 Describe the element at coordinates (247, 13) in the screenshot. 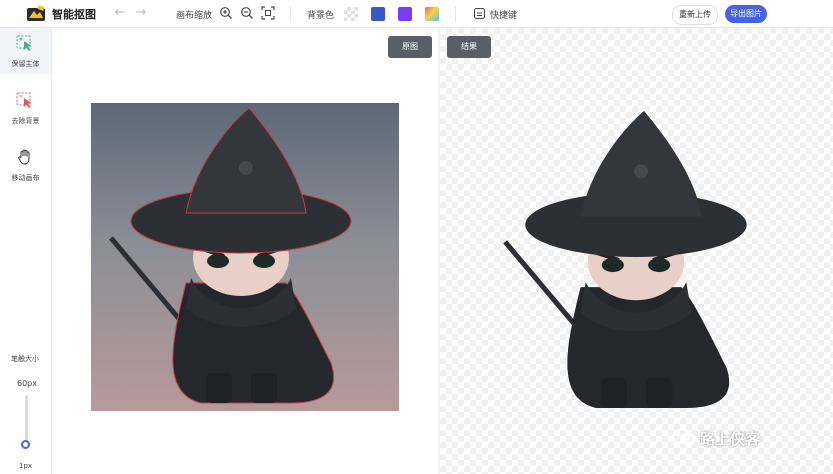

I see `zoom-out-icon` at that location.